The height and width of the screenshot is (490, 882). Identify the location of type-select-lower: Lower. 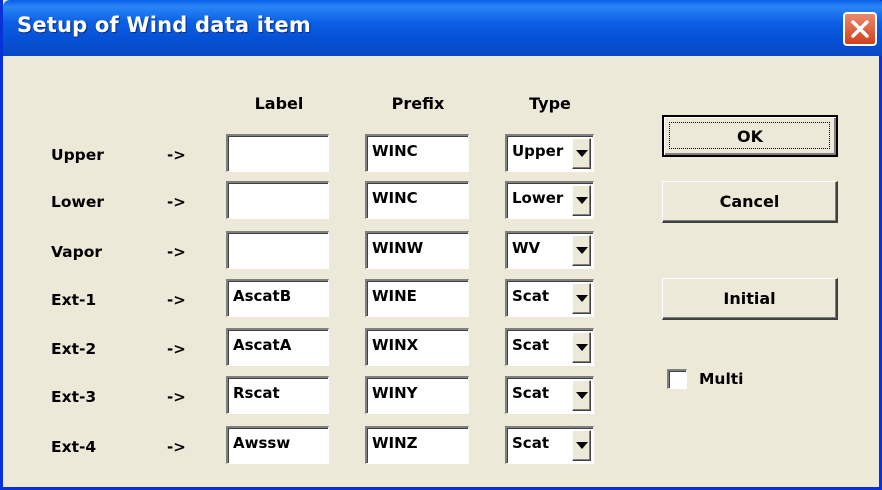
(549, 200).